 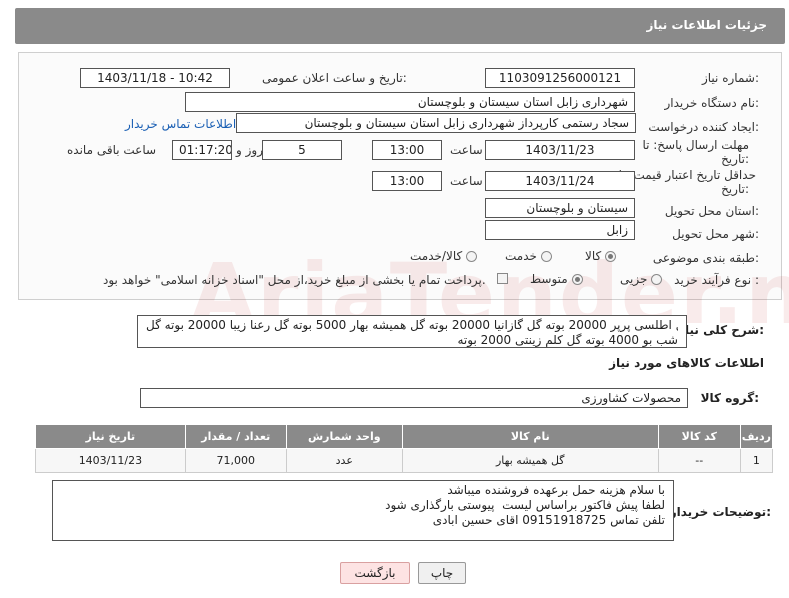 I want to click on category-option-service: خدمت, so click(x=528, y=256).